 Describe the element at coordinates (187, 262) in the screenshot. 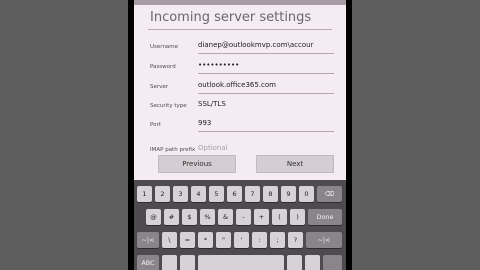

I see `key-row4-b` at that location.